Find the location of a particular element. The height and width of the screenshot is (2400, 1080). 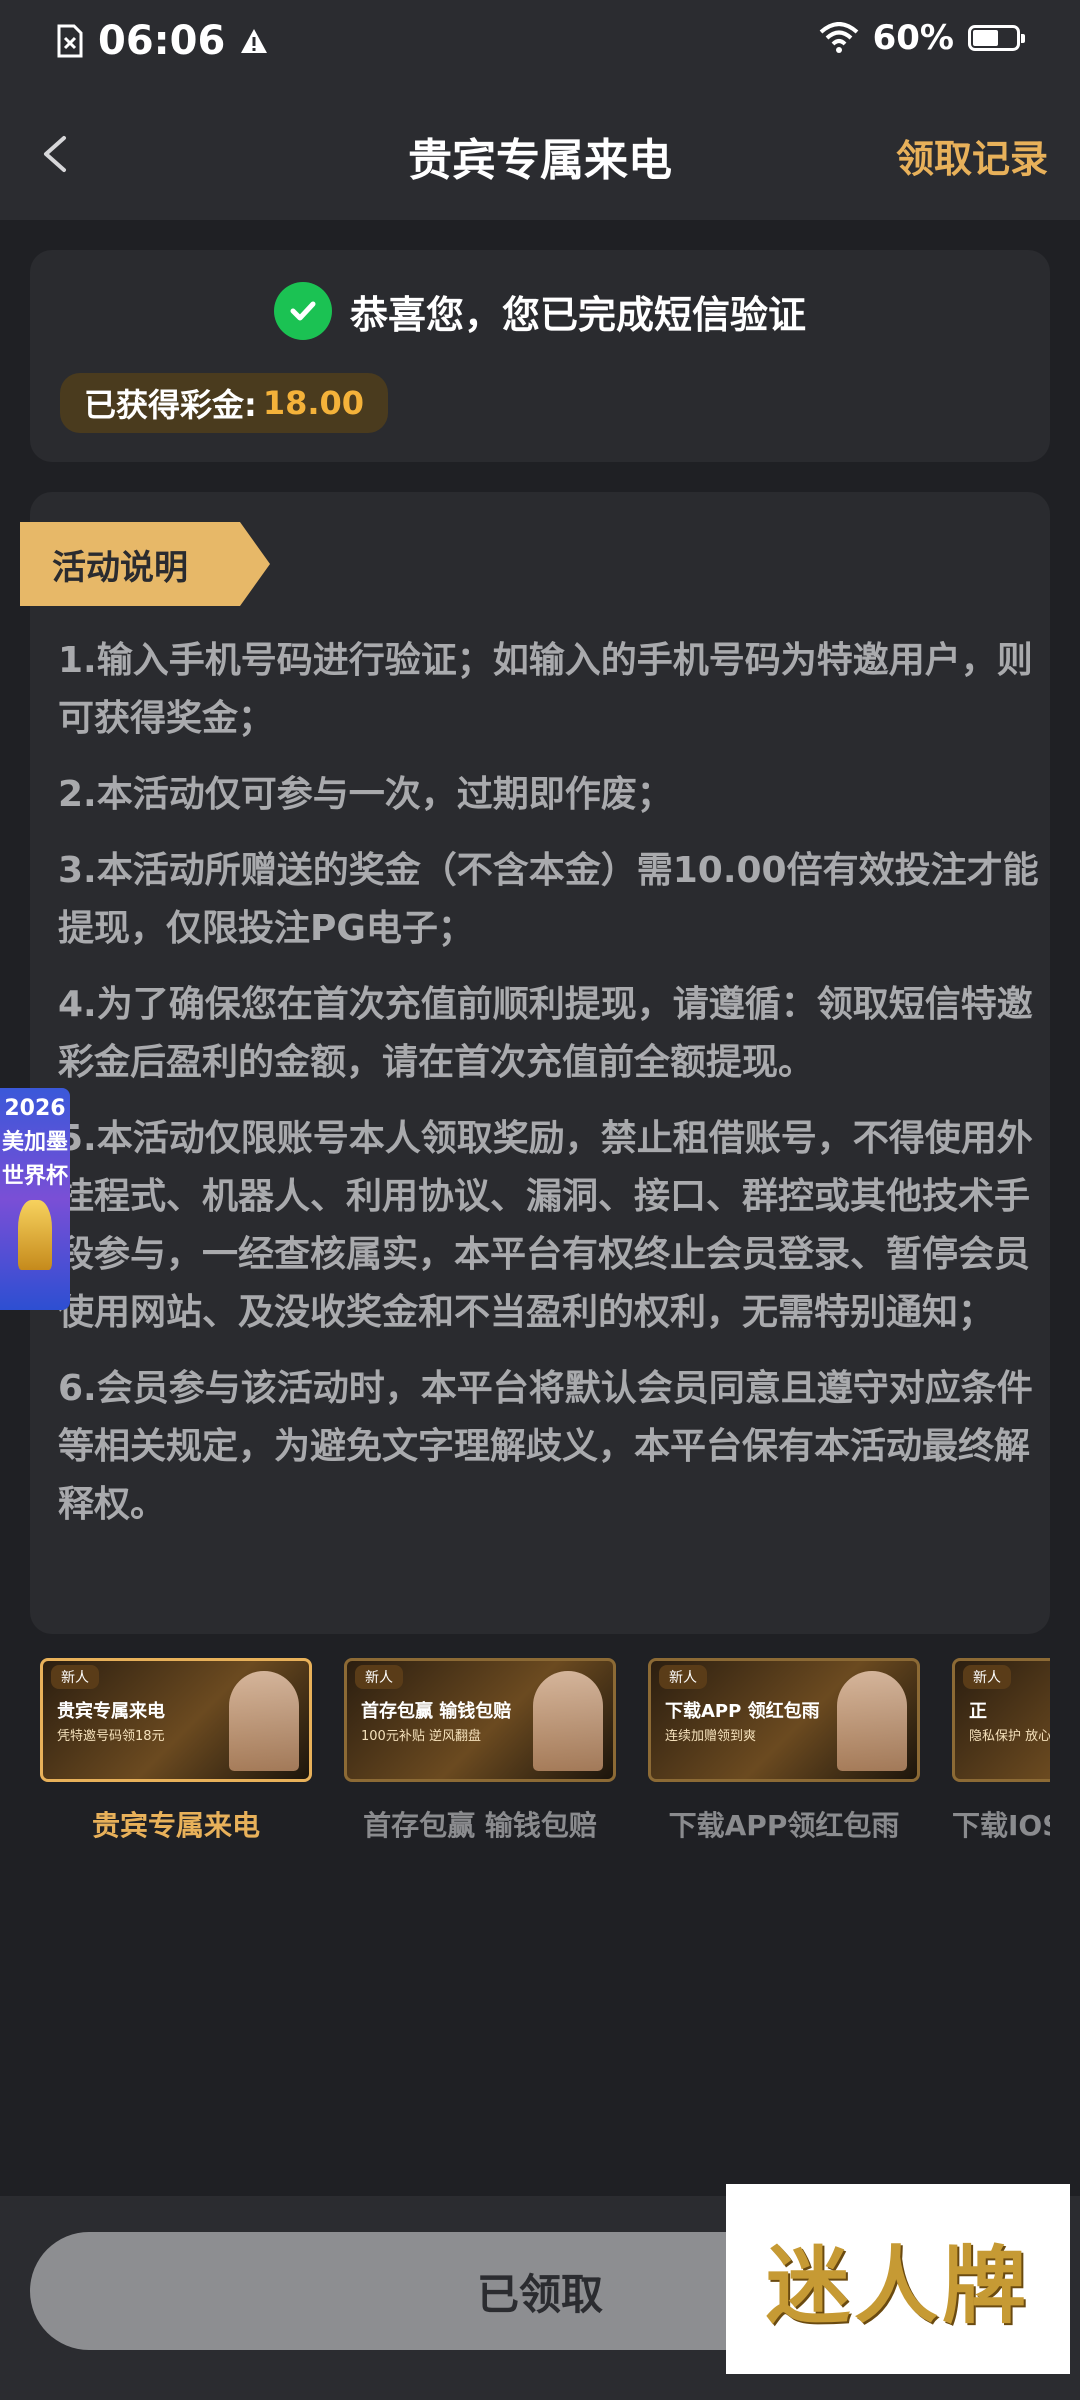

float-ad-line: 美加墨 is located at coordinates (34, 1142).